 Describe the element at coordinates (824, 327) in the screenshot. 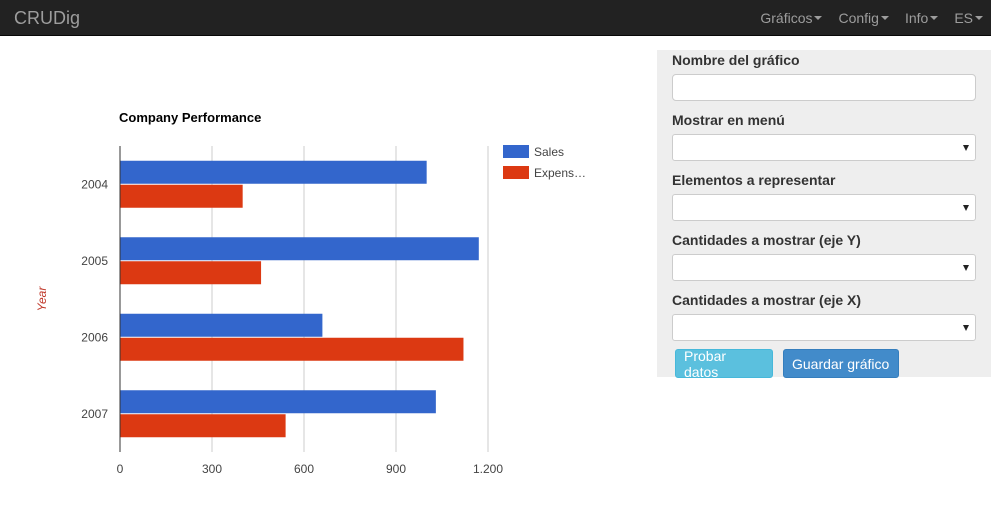

I see `x-axis-select` at that location.